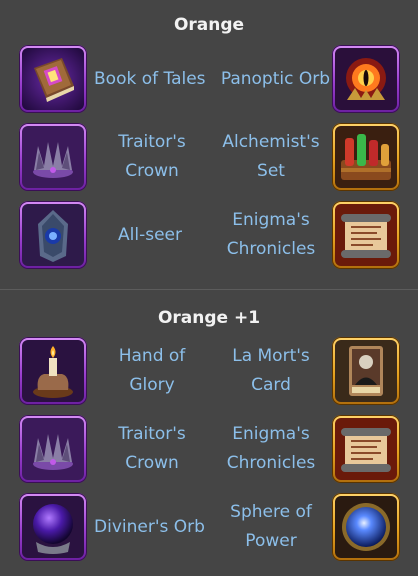 This screenshot has height=576, width=418. What do you see at coordinates (149, 526) in the screenshot?
I see `item-label: Diviner's Orb` at bounding box center [149, 526].